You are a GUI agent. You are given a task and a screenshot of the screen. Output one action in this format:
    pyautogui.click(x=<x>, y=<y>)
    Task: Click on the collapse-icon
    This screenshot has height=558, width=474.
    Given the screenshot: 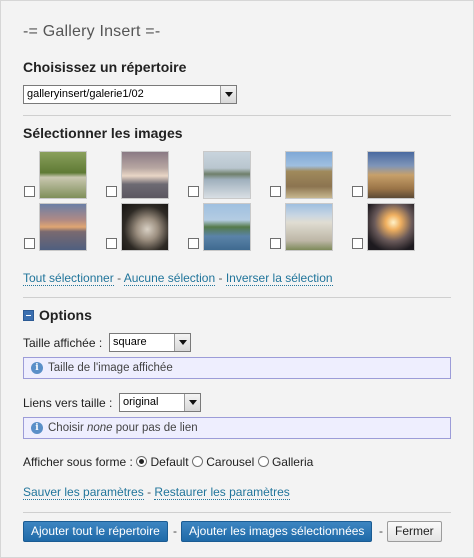 What is the action you would take?
    pyautogui.click(x=28, y=315)
    